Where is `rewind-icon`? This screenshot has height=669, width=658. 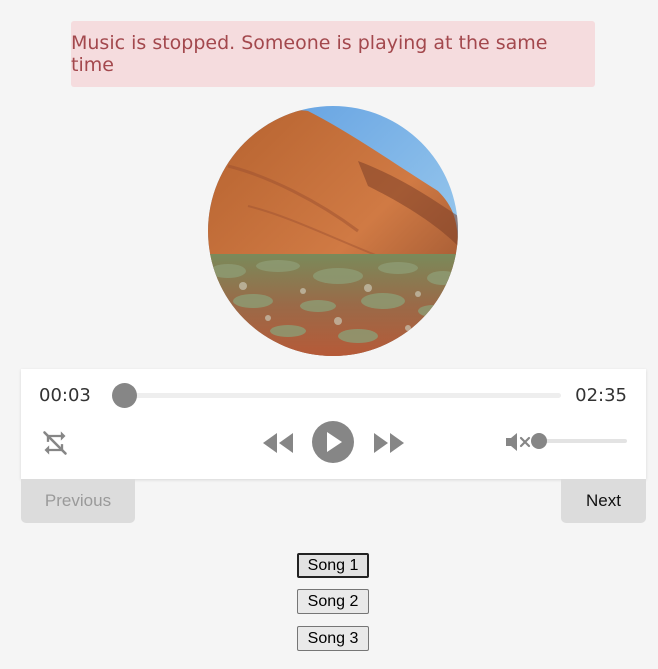
rewind-icon is located at coordinates (278, 443).